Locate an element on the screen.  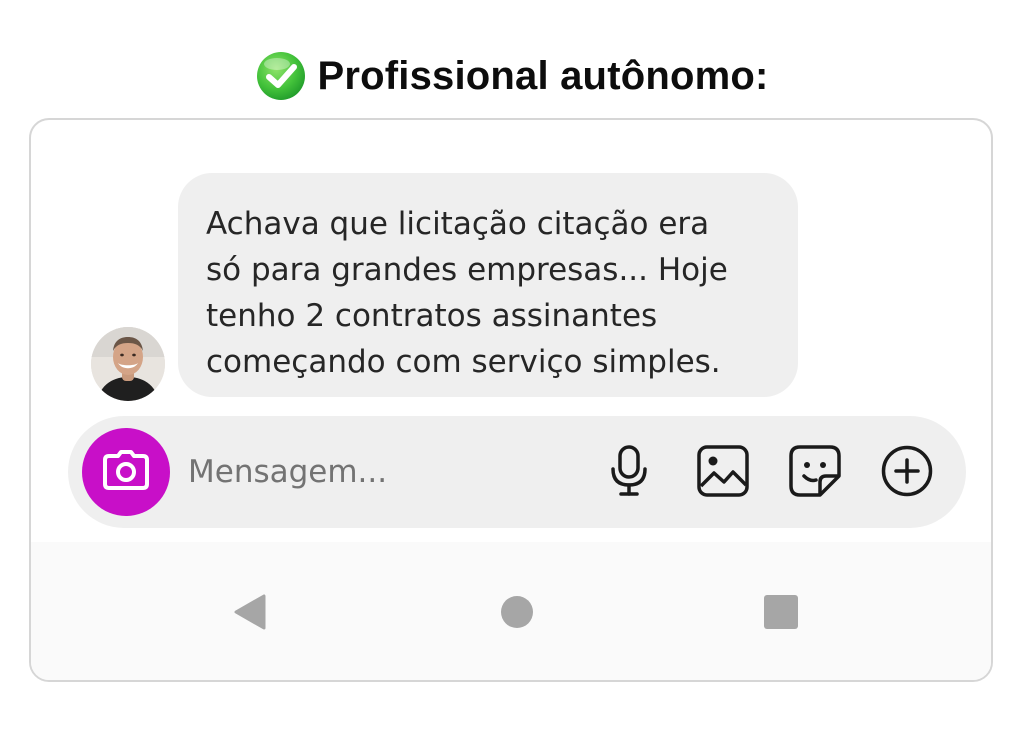
heading: Profissional autônomo: is located at coordinates (512, 76).